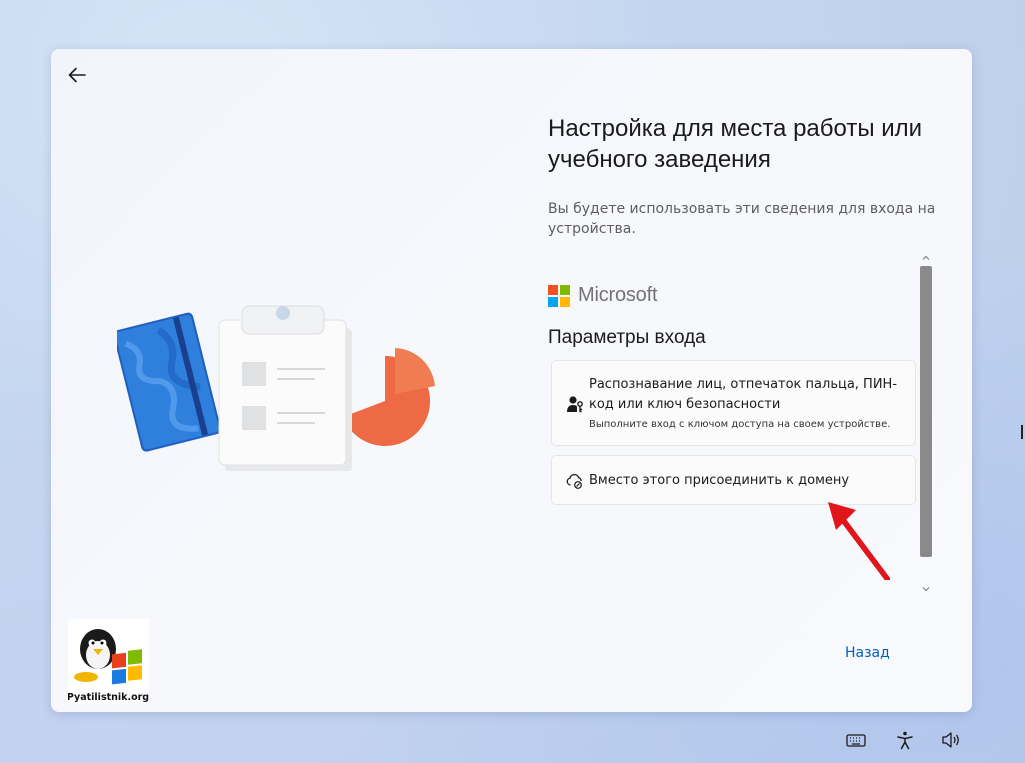 The height and width of the screenshot is (763, 1025). What do you see at coordinates (952, 740) in the screenshot?
I see `volume-icon` at bounding box center [952, 740].